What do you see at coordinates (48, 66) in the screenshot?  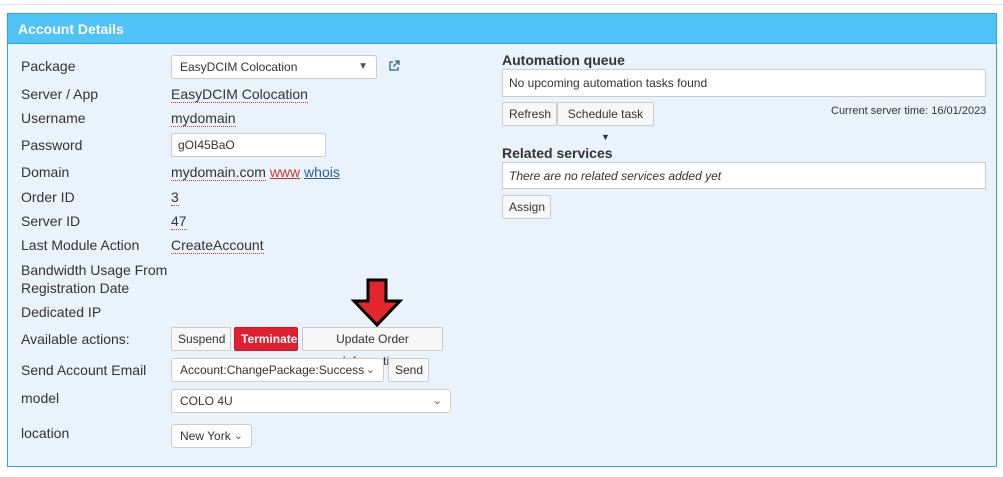 I see `package-label: Package` at bounding box center [48, 66].